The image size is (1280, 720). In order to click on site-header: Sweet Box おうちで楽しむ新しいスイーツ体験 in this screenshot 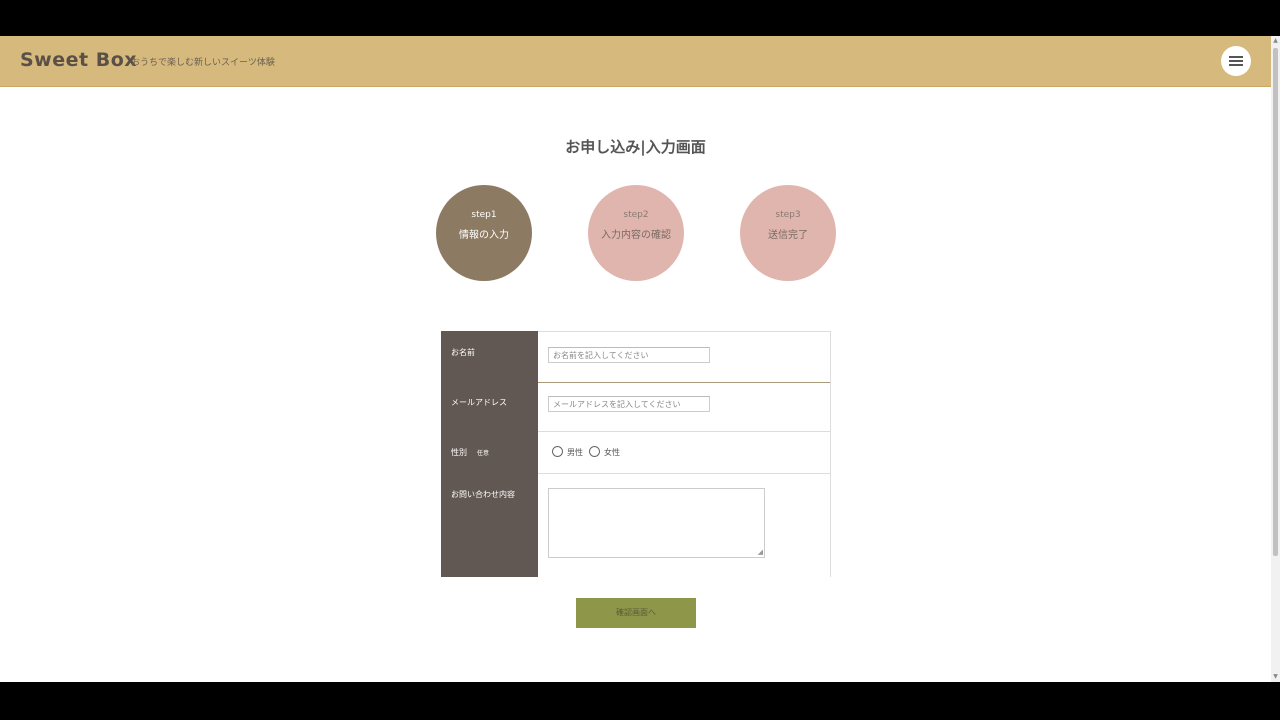, I will do `click(635, 61)`.